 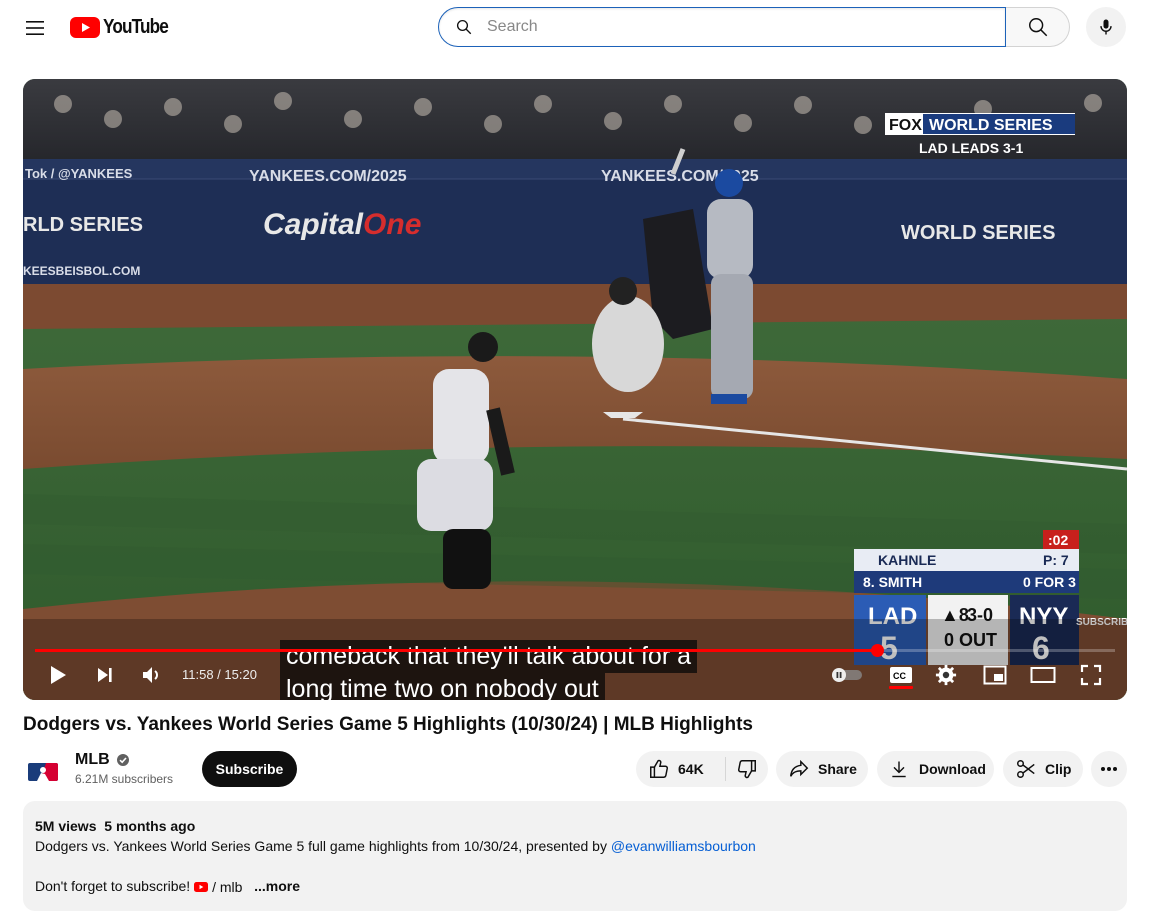 I want to click on settings-button, so click(x=946, y=675).